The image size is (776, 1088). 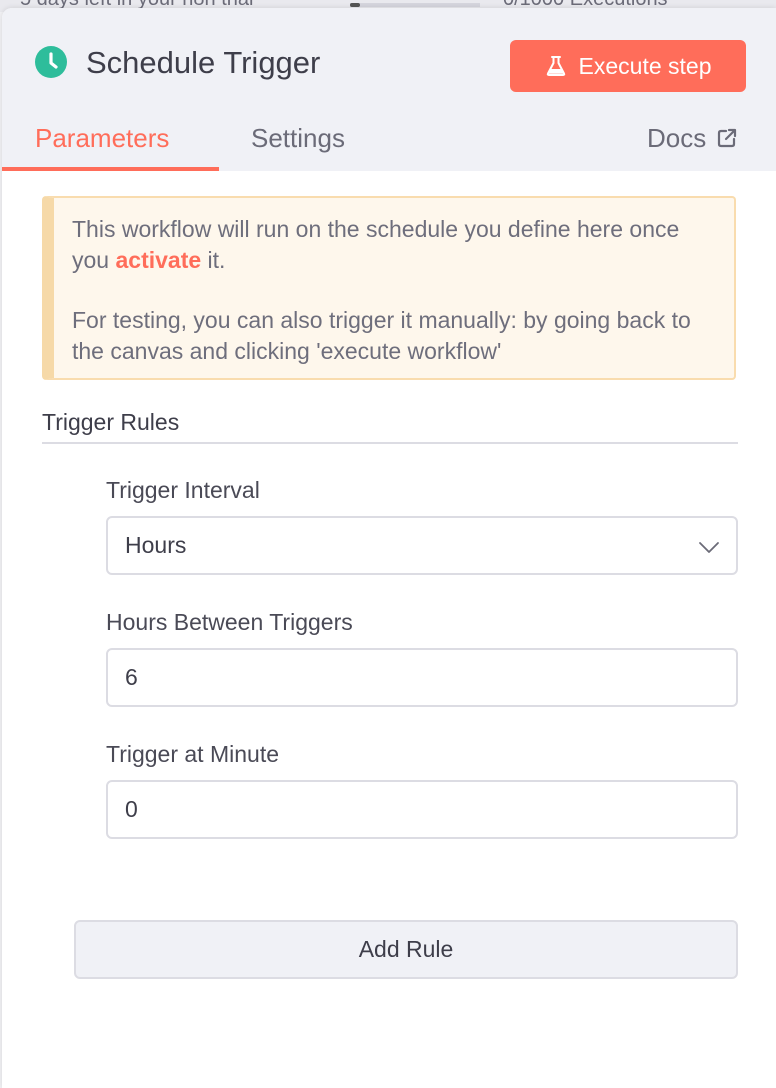 What do you see at coordinates (102, 138) in the screenshot?
I see `tab-parameters: Parameters` at bounding box center [102, 138].